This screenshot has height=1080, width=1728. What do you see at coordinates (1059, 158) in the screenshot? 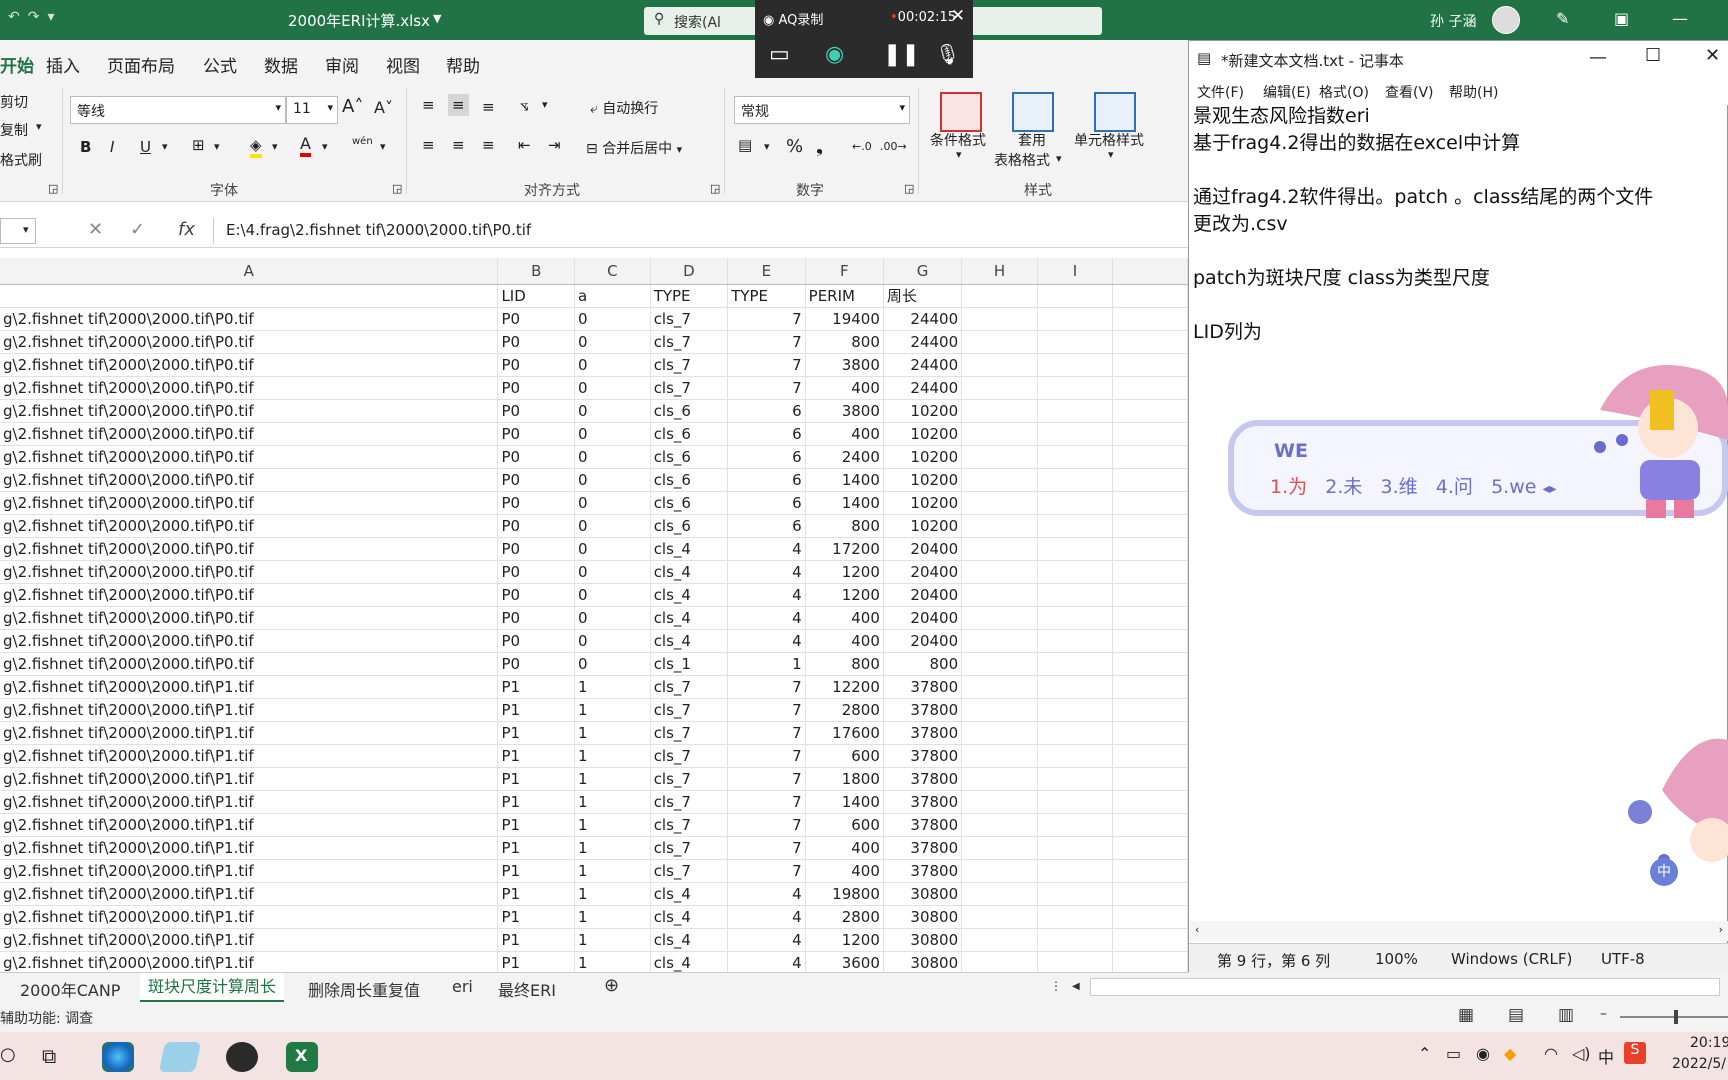
I see `chevron-down-icon: ▾` at bounding box center [1059, 158].